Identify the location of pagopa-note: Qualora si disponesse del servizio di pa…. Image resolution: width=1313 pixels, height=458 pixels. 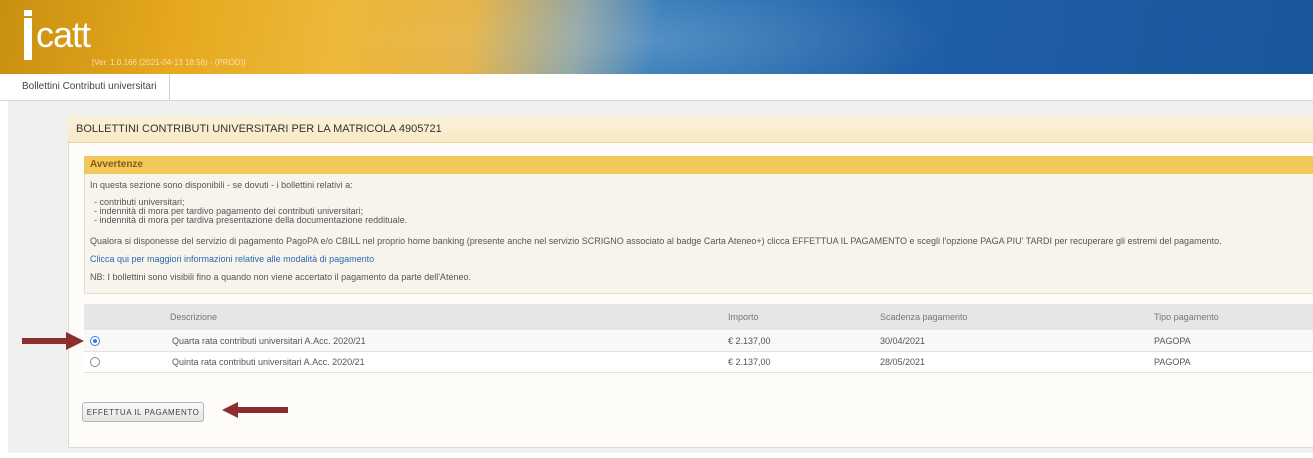
(656, 241).